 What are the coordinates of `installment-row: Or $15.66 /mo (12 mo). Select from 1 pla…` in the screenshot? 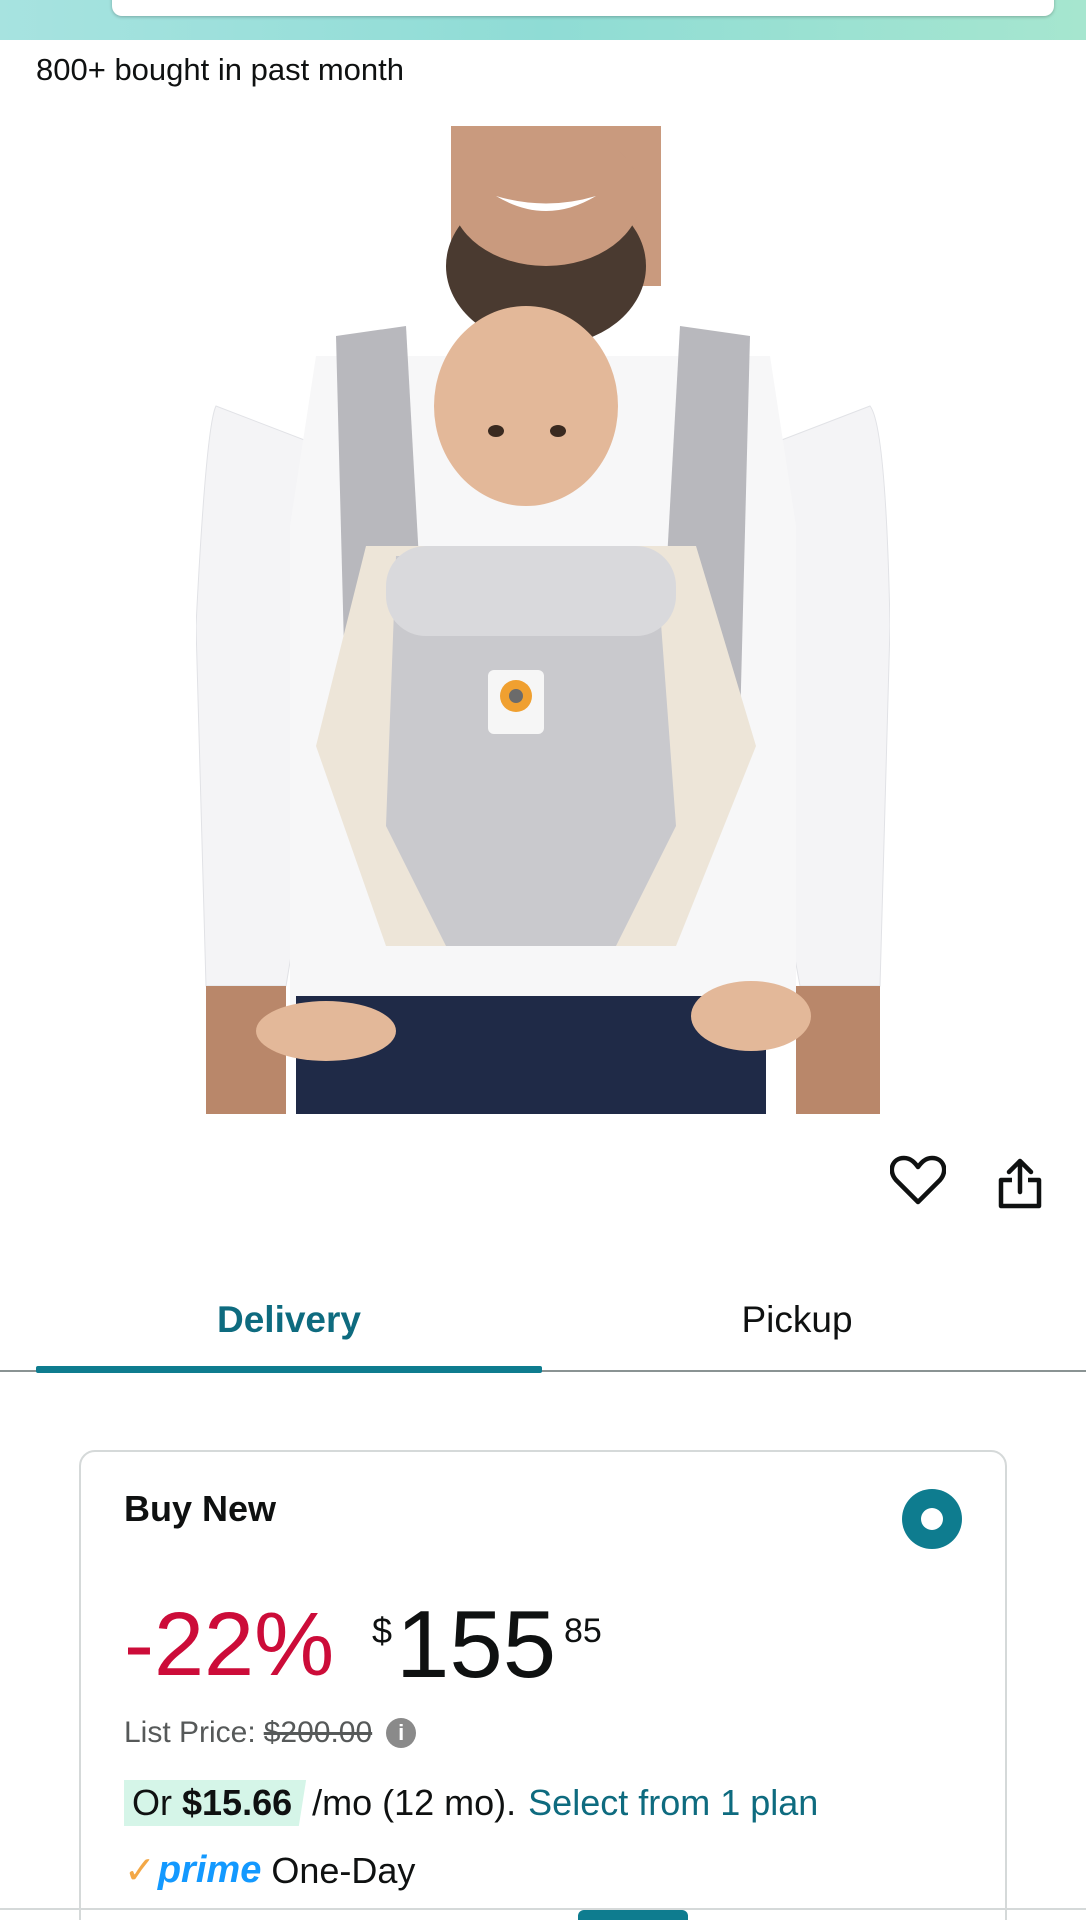 It's located at (471, 1803).